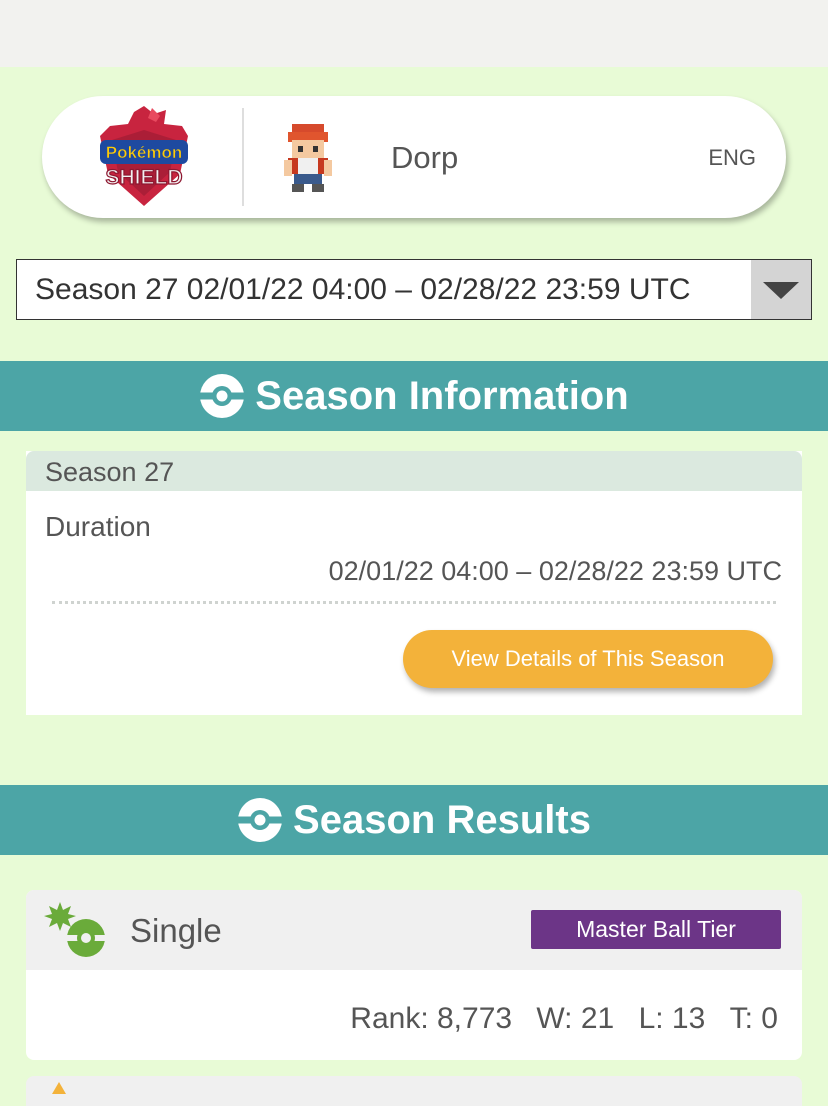 The width and height of the screenshot is (828, 1106). Describe the element at coordinates (59, 1088) in the screenshot. I see `double-battle-icon` at that location.